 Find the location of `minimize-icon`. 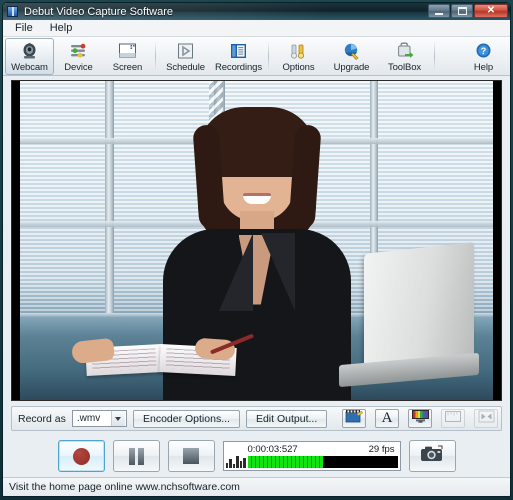

minimize-icon is located at coordinates (439, 13).